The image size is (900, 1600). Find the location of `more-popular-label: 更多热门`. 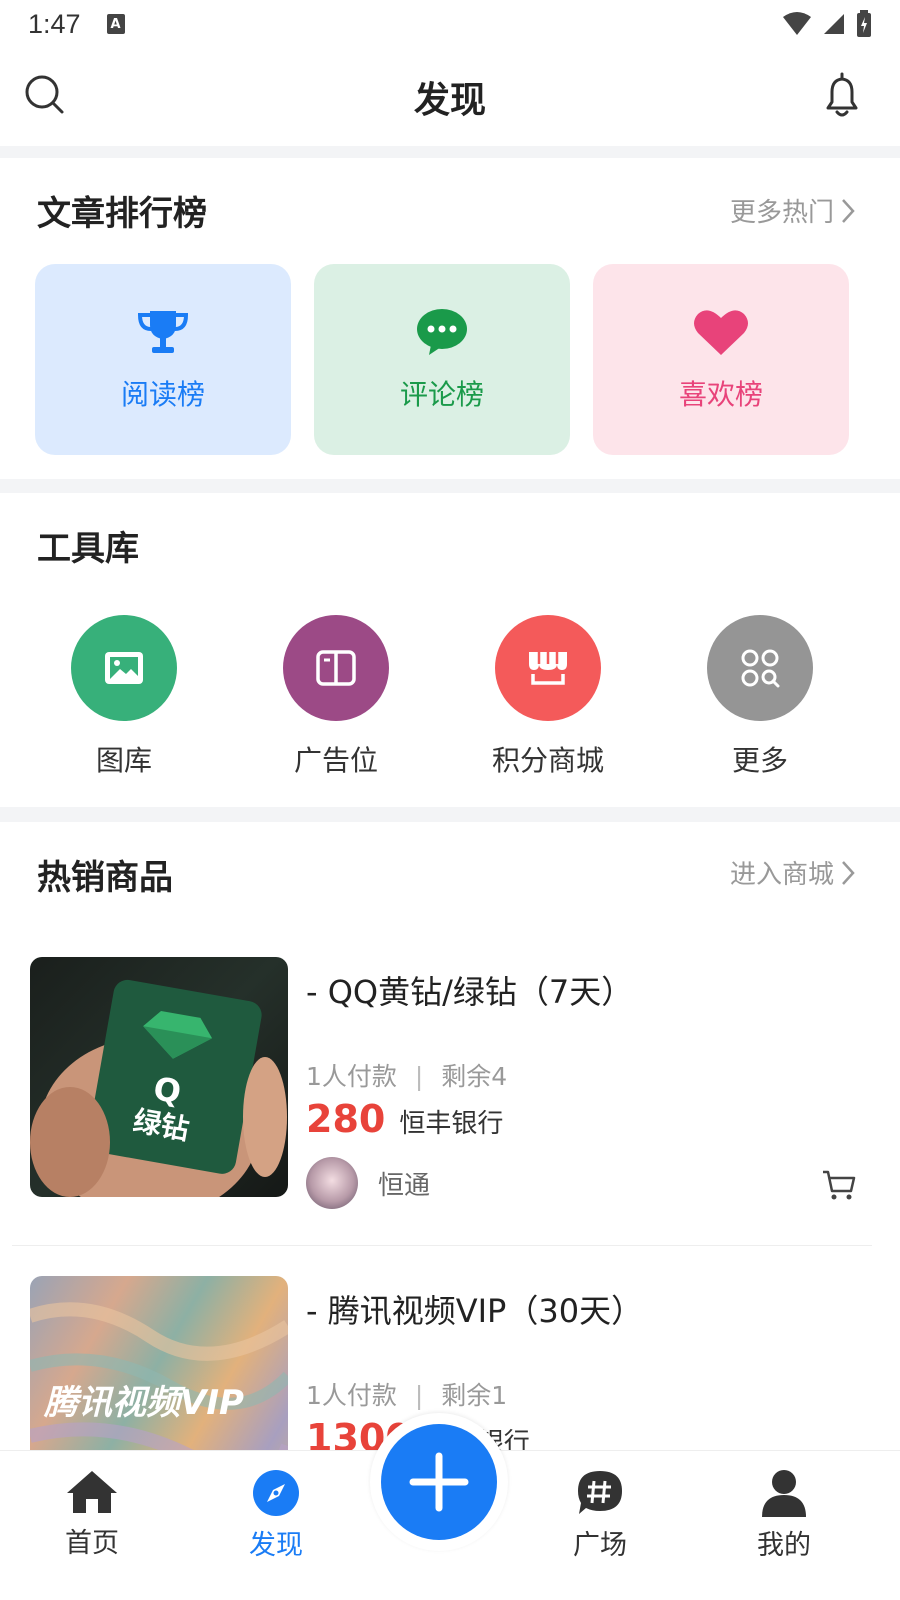

more-popular-label: 更多热门 is located at coordinates (781, 213).